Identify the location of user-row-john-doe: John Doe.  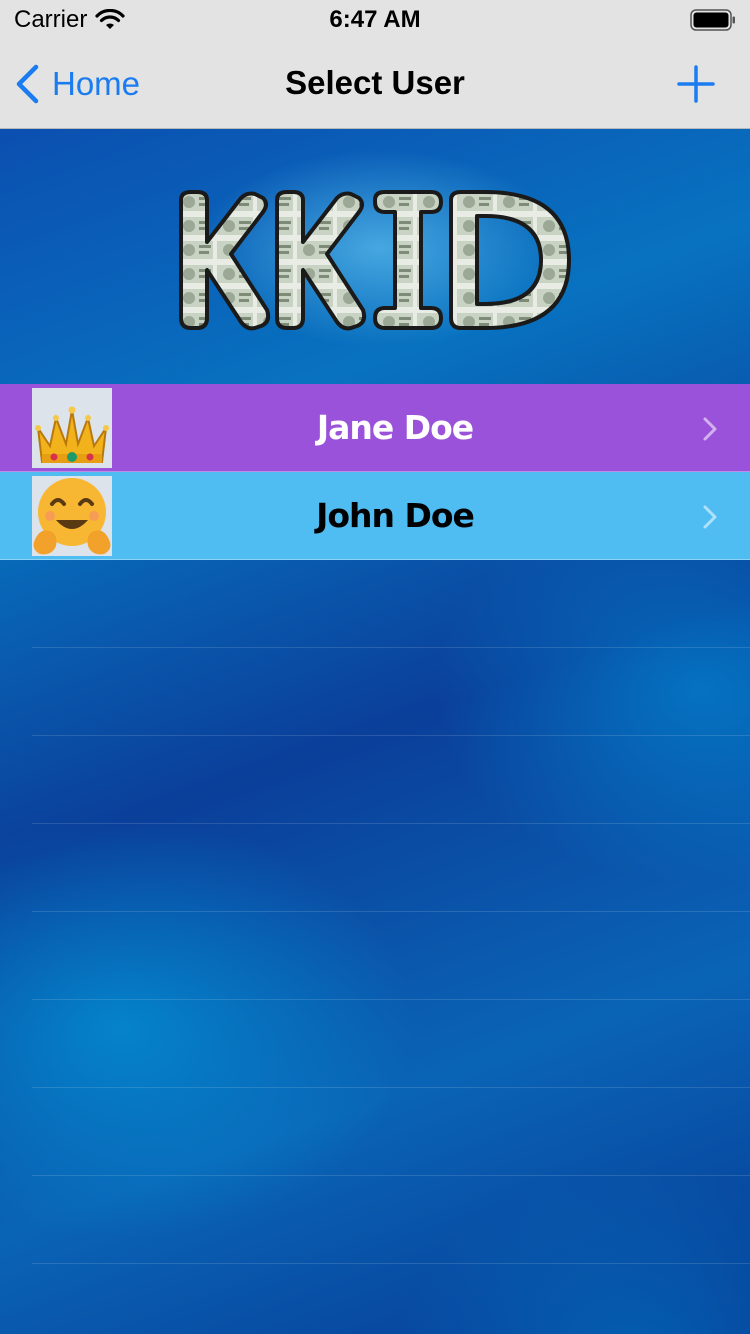
(375, 516).